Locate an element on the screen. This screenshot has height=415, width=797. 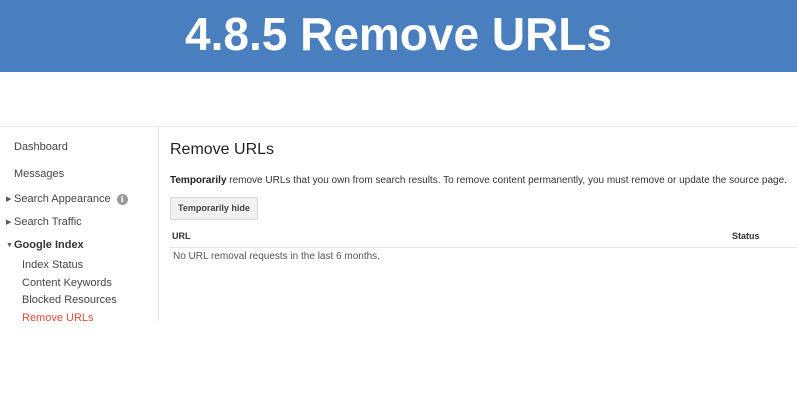
table-header: URL Status is located at coordinates (483, 237).